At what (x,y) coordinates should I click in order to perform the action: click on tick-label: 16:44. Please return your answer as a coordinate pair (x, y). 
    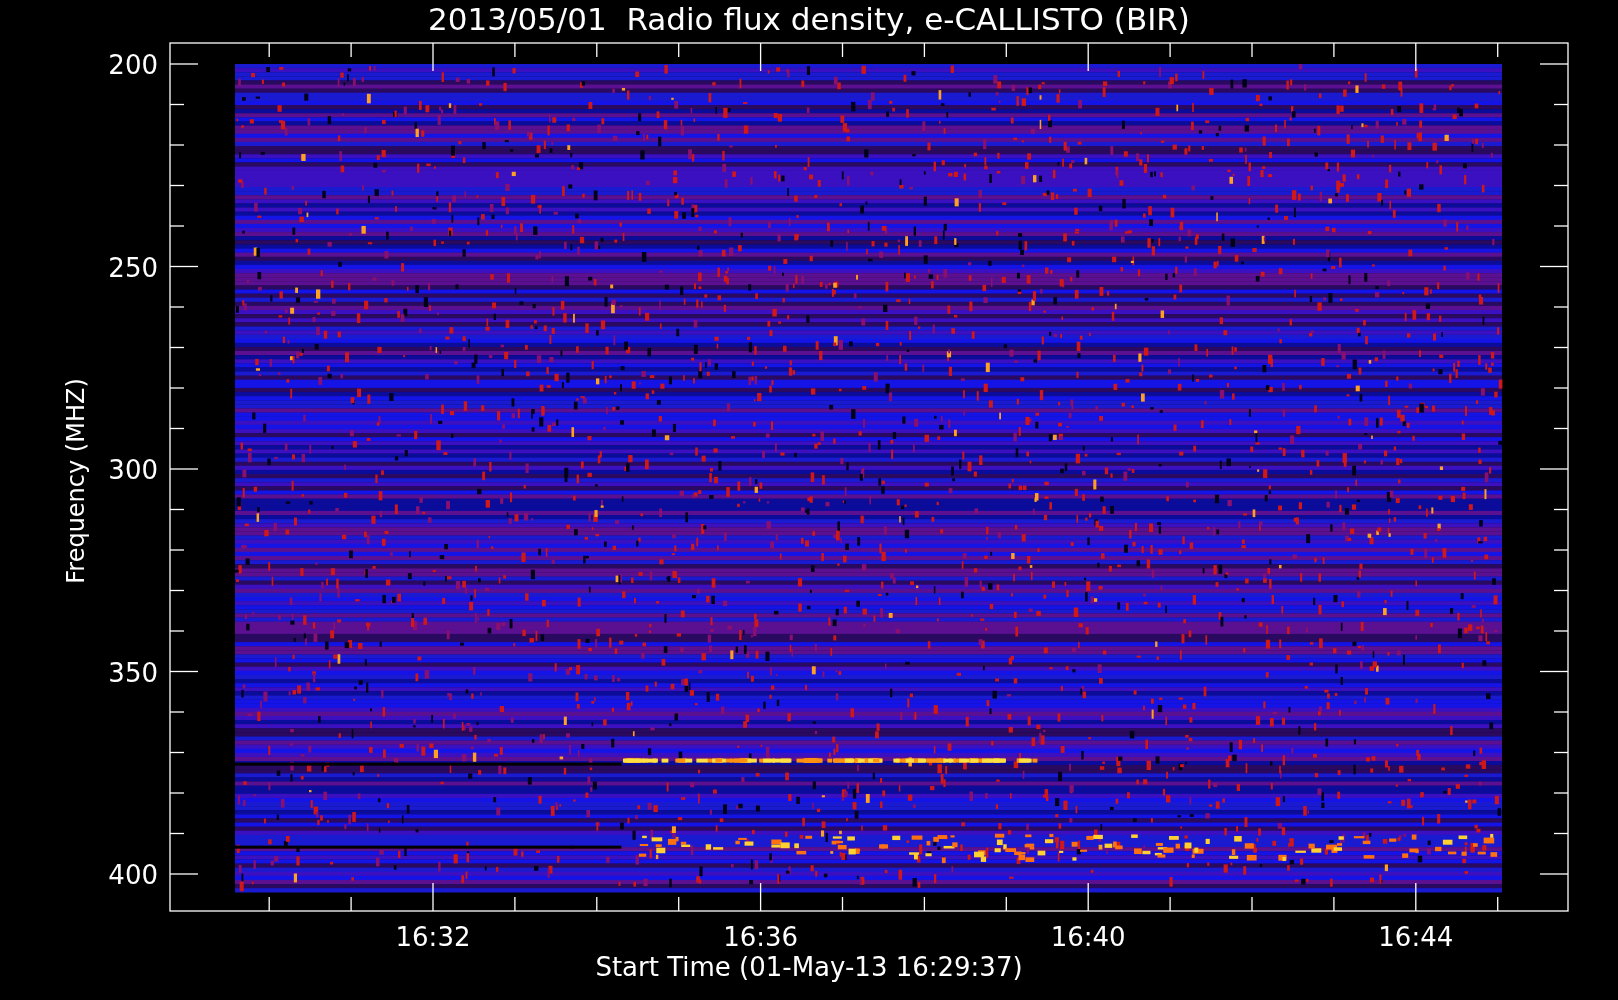
    Looking at the image, I should click on (1416, 937).